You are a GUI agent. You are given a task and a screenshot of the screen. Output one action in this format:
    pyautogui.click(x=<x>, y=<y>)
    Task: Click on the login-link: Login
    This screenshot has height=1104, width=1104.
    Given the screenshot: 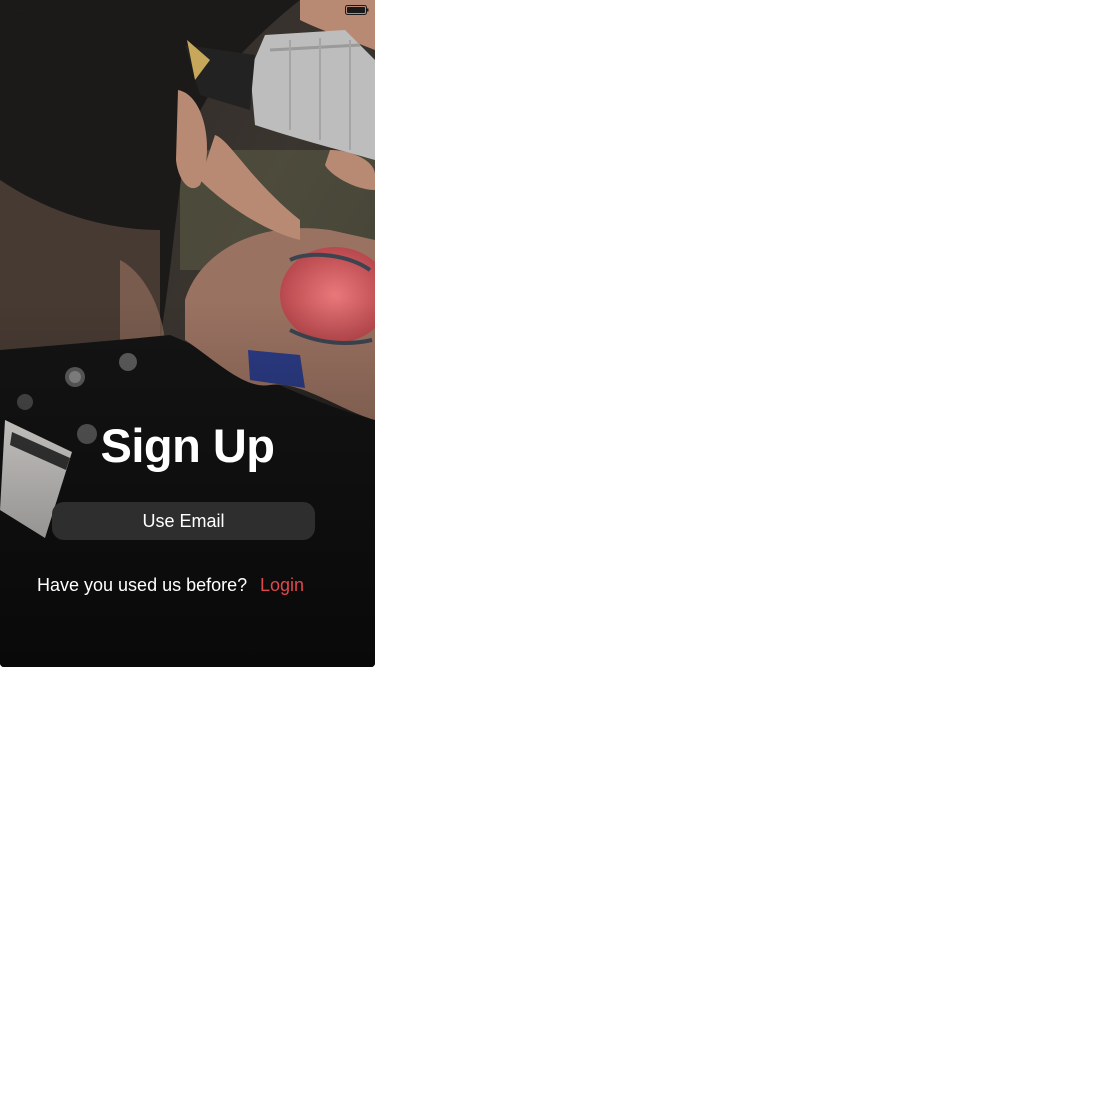 What is the action you would take?
    pyautogui.click(x=282, y=585)
    